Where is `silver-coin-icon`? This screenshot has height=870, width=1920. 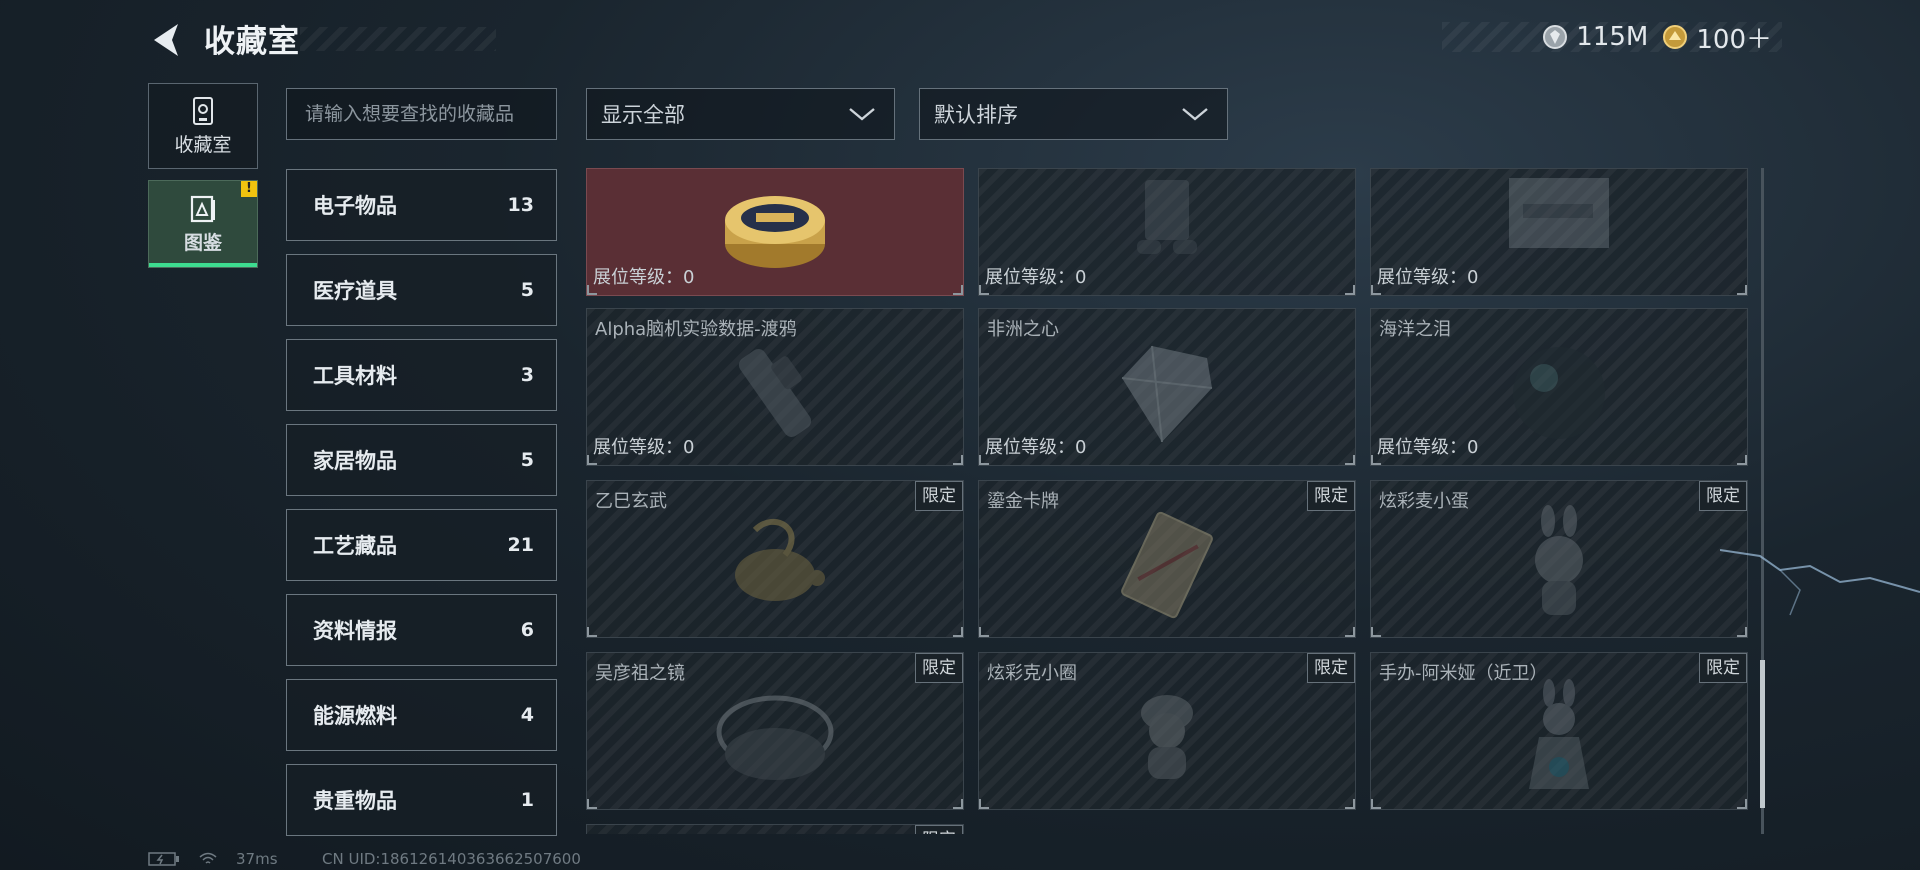
silver-coin-icon is located at coordinates (1555, 37).